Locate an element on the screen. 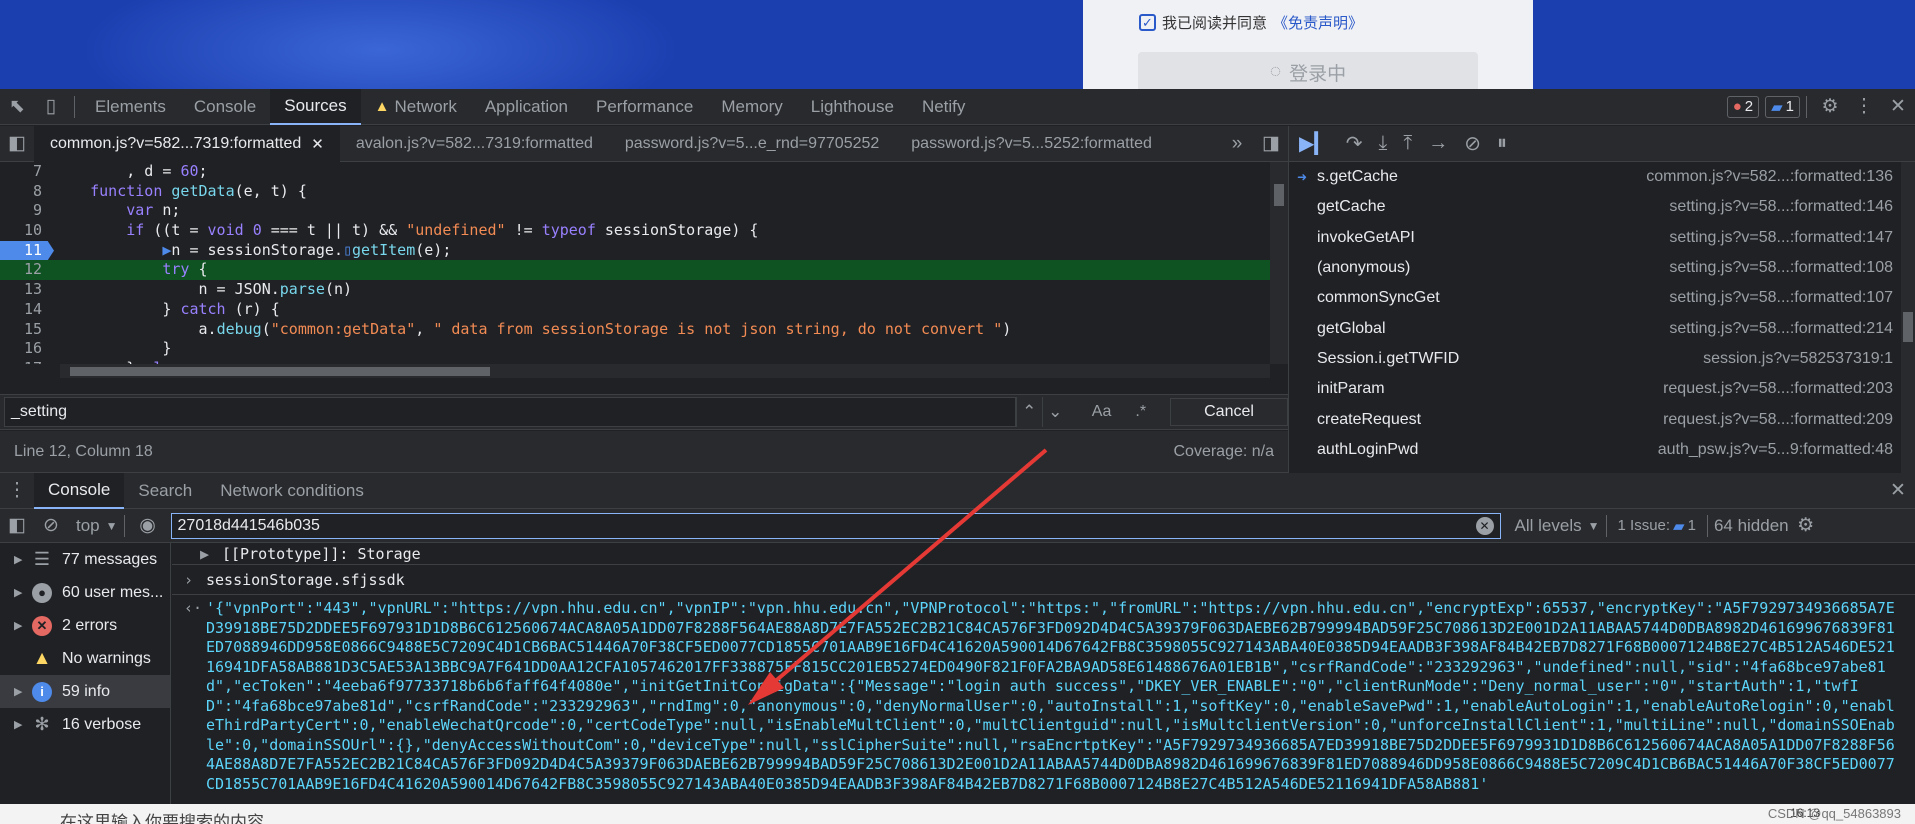  frame-location: request.js?v=58...:formatted:203 is located at coordinates (1778, 389).